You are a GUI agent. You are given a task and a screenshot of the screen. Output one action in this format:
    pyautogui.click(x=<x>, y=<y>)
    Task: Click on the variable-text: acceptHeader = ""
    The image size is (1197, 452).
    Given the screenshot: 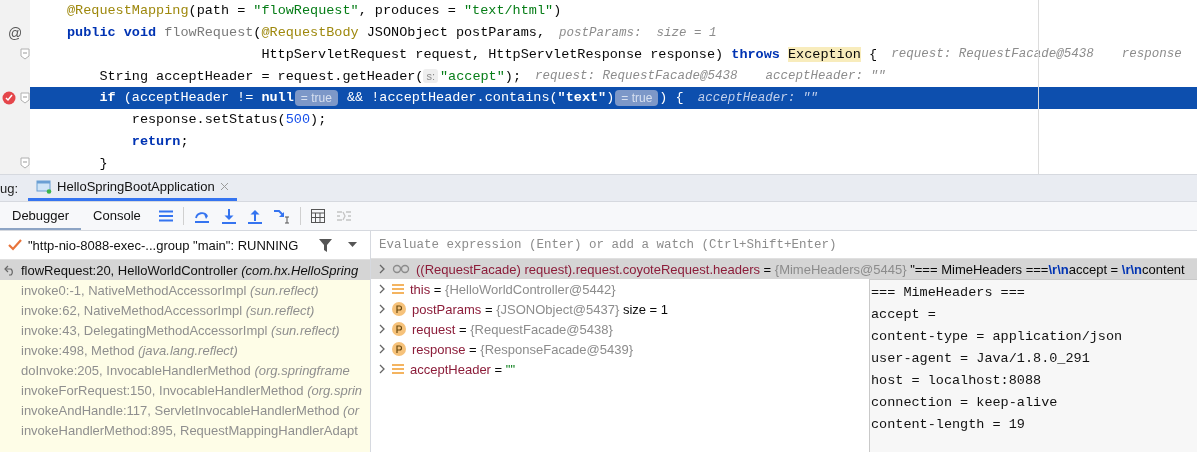 What is the action you would take?
    pyautogui.click(x=463, y=369)
    